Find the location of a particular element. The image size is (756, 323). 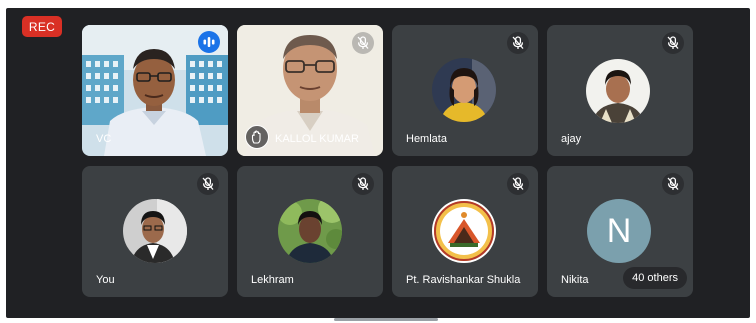

participant-tile-lekhram: Lekhram is located at coordinates (310, 231).